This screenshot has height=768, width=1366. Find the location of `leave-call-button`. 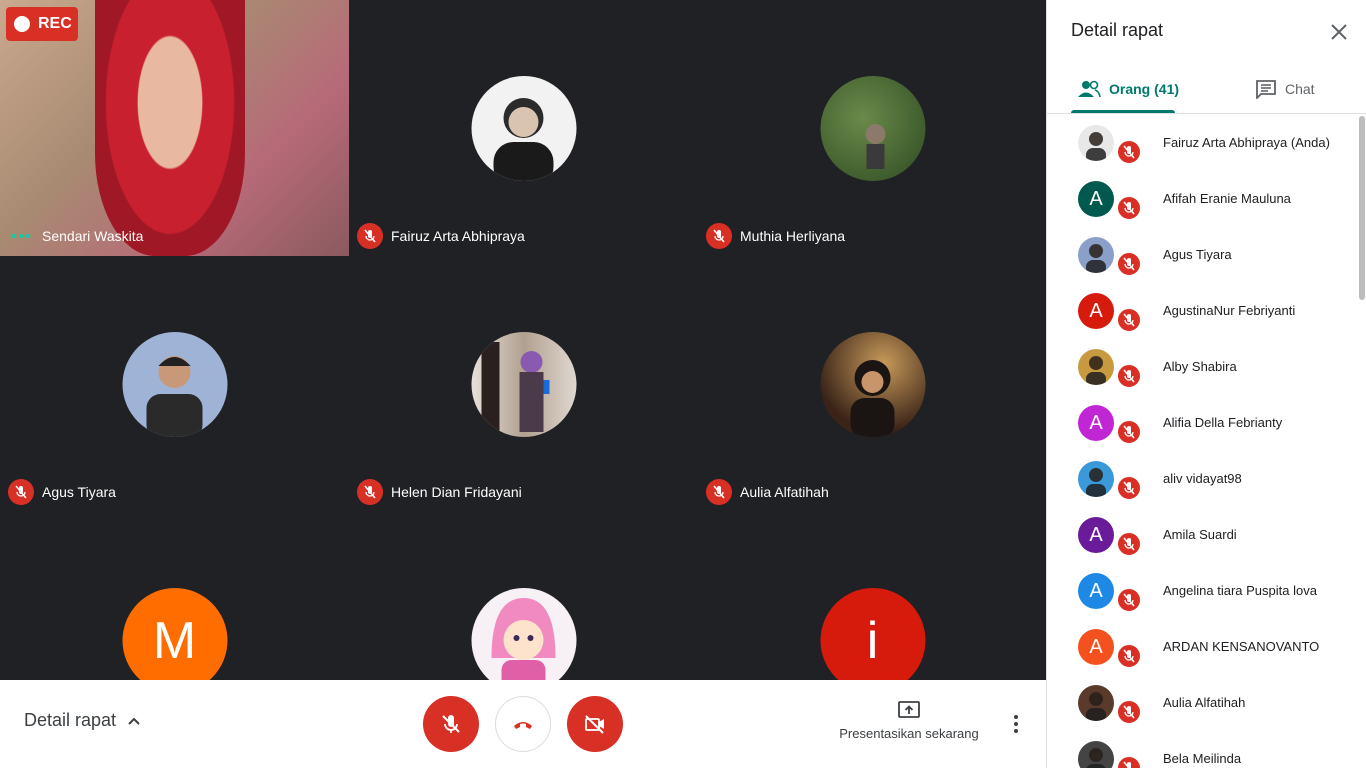

leave-call-button is located at coordinates (523, 724).